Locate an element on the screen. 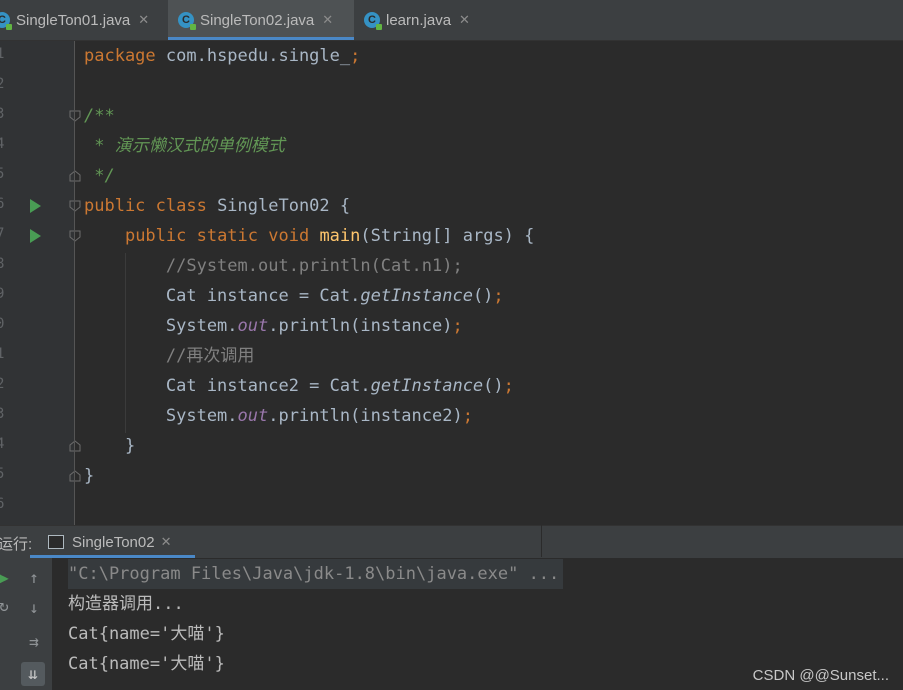 Image resolution: width=903 pixels, height=690 pixels. tab-singleton01: C SingleTon01.java ✕ is located at coordinates (83, 20).